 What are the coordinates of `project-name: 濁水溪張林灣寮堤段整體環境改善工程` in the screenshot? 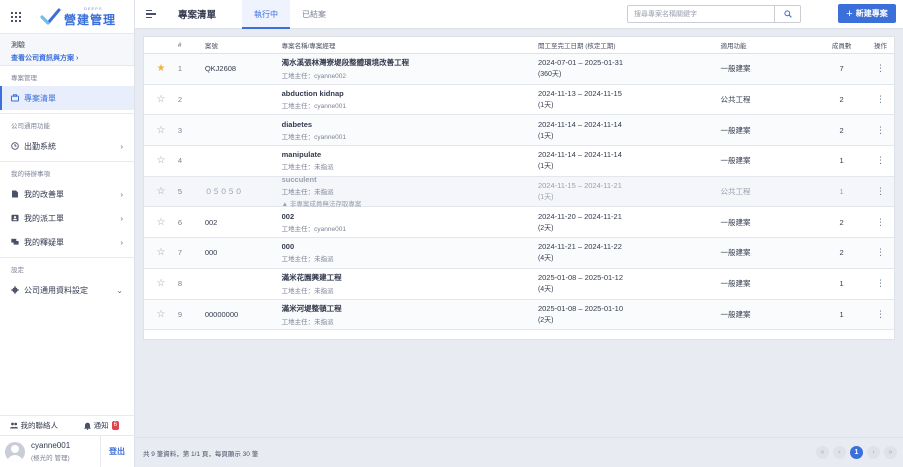 It's located at (410, 62).